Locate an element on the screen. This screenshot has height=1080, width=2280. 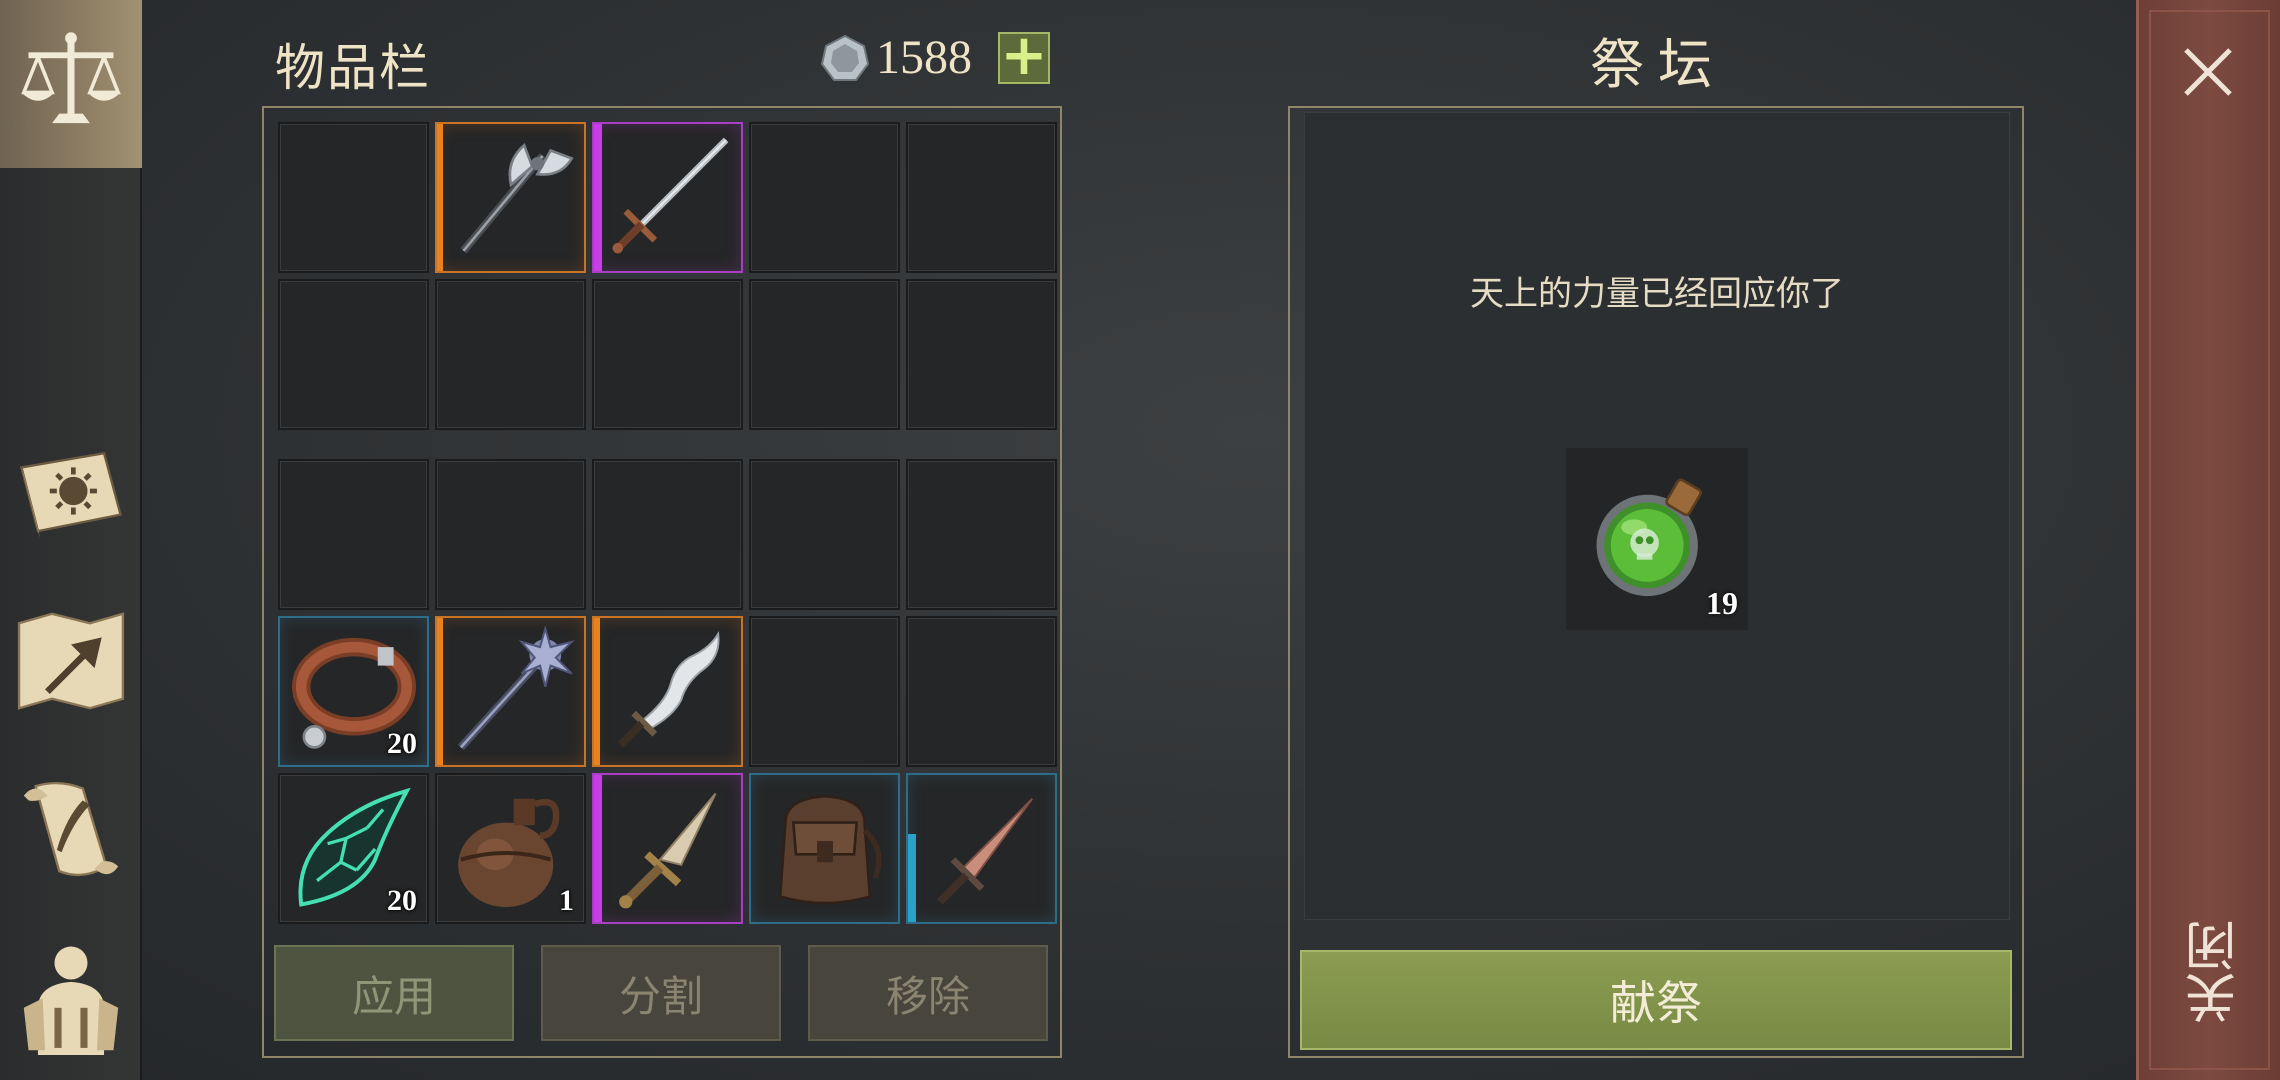
close-label: 关闭 is located at coordinates (2212, 972).